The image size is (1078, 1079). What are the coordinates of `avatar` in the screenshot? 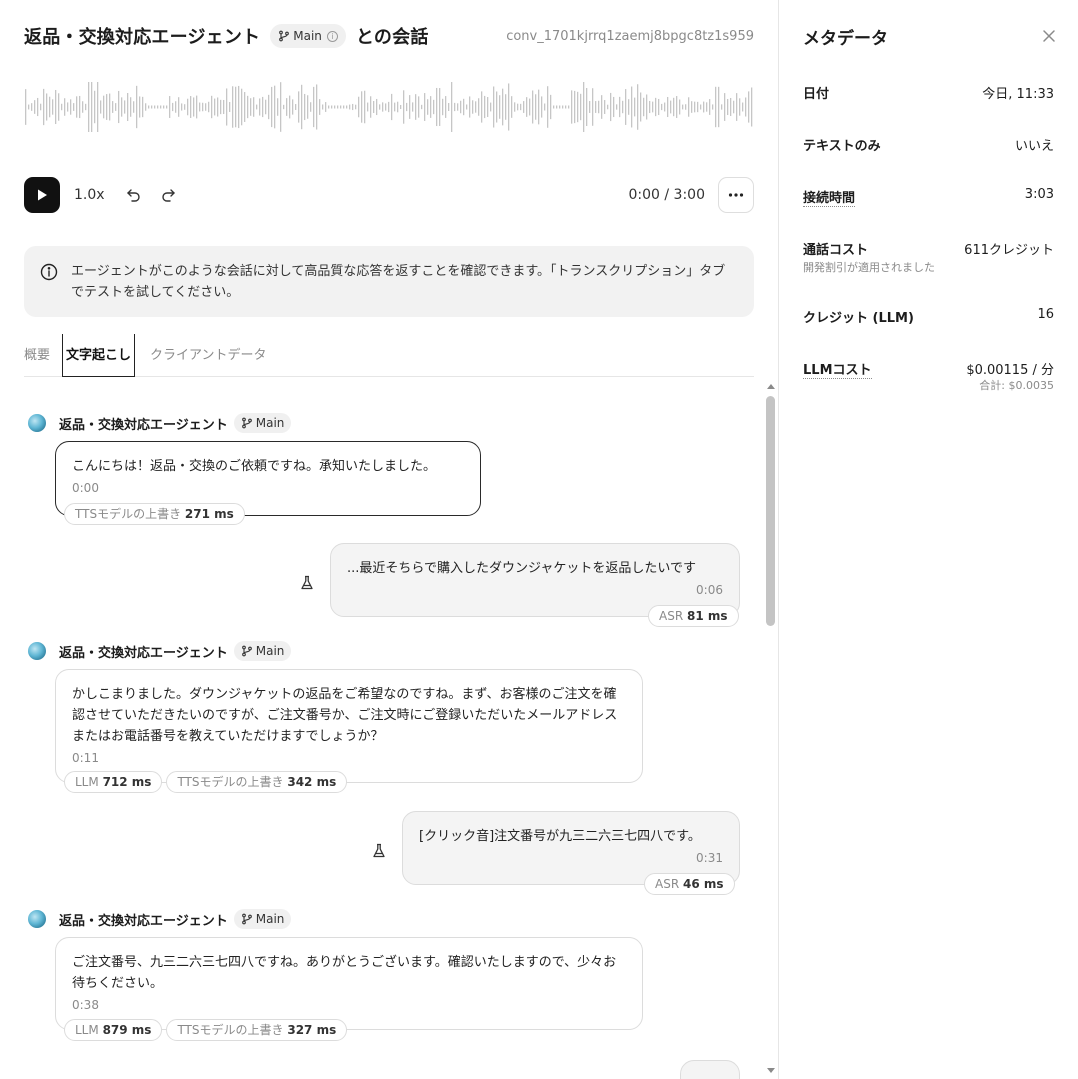 It's located at (37, 423).